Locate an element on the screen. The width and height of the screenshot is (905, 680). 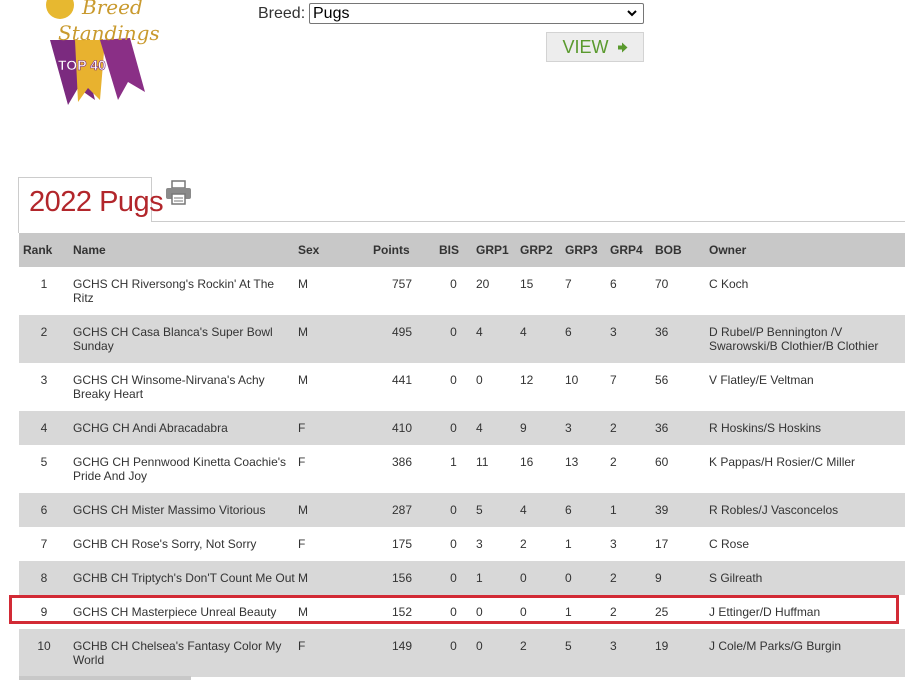
header-grp4: GRP4 is located at coordinates (628, 250).